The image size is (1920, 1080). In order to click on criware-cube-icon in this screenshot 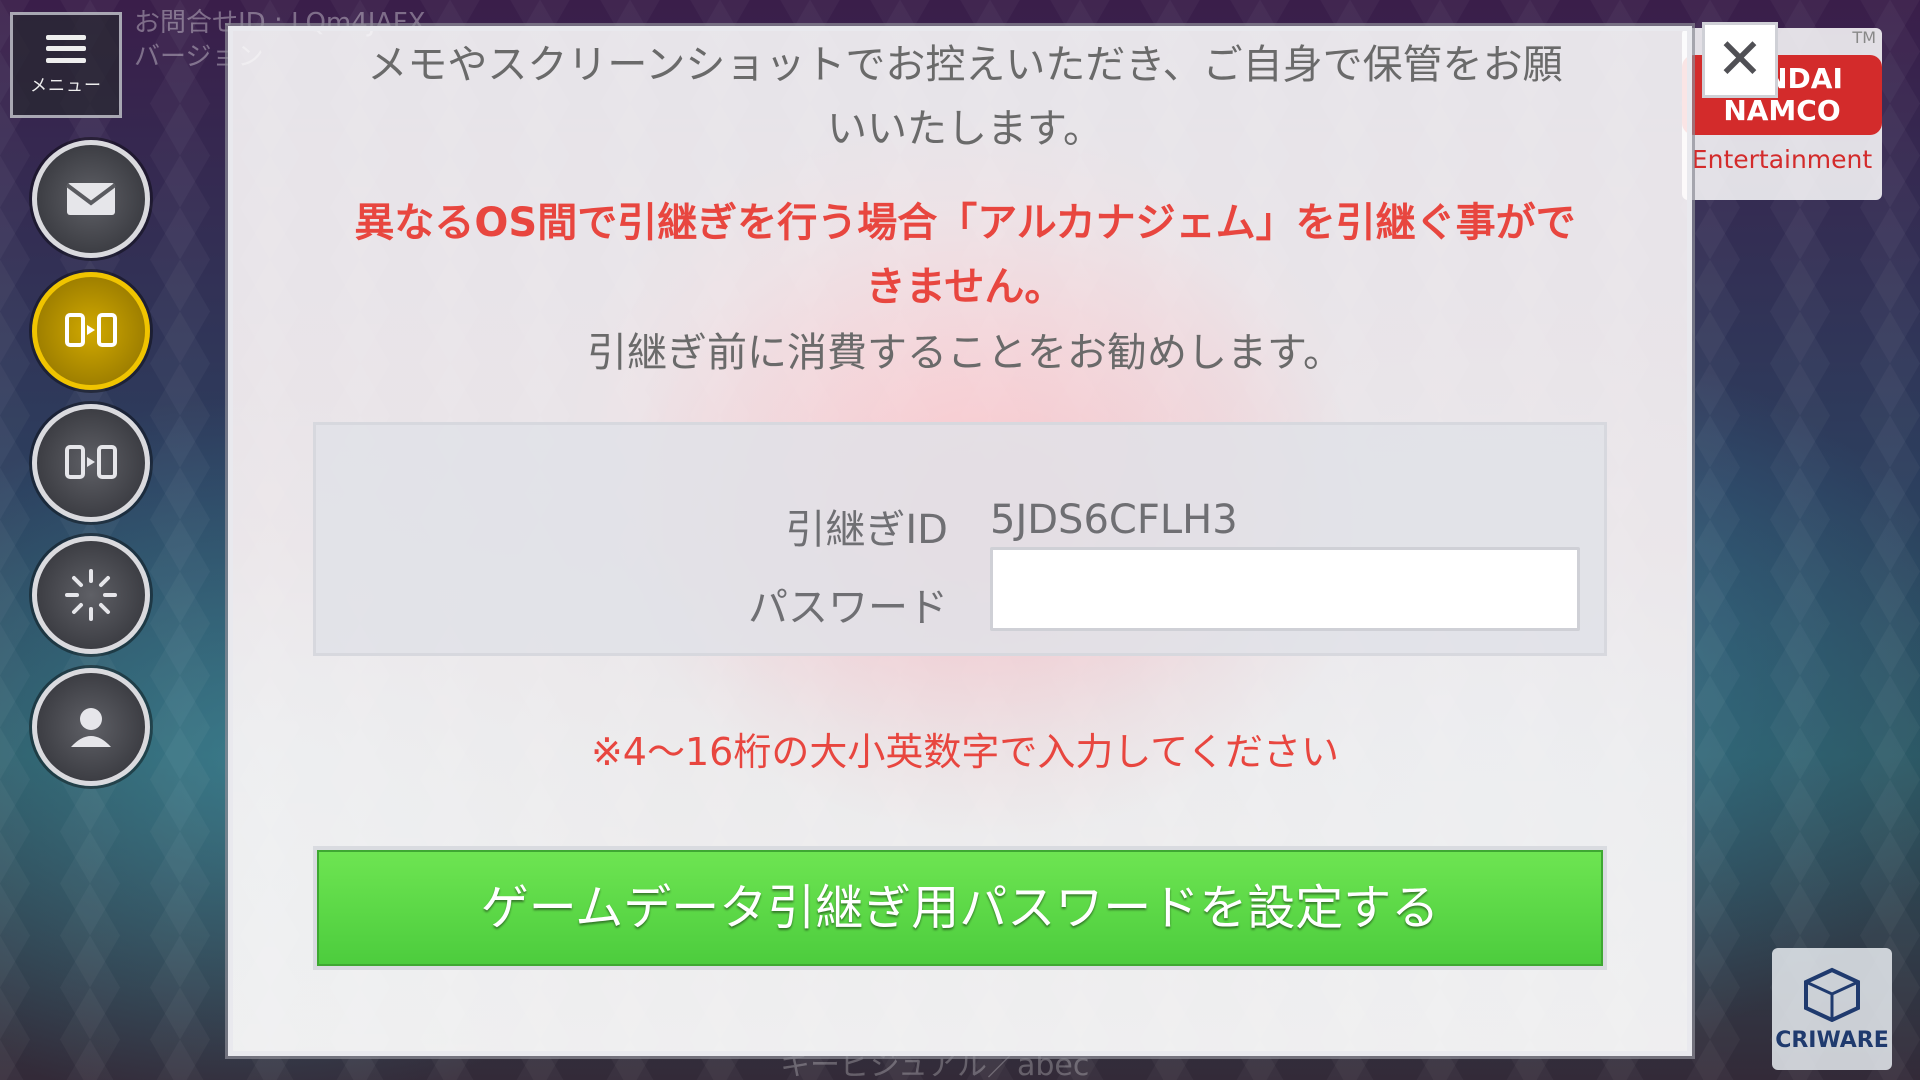, I will do `click(1832, 994)`.